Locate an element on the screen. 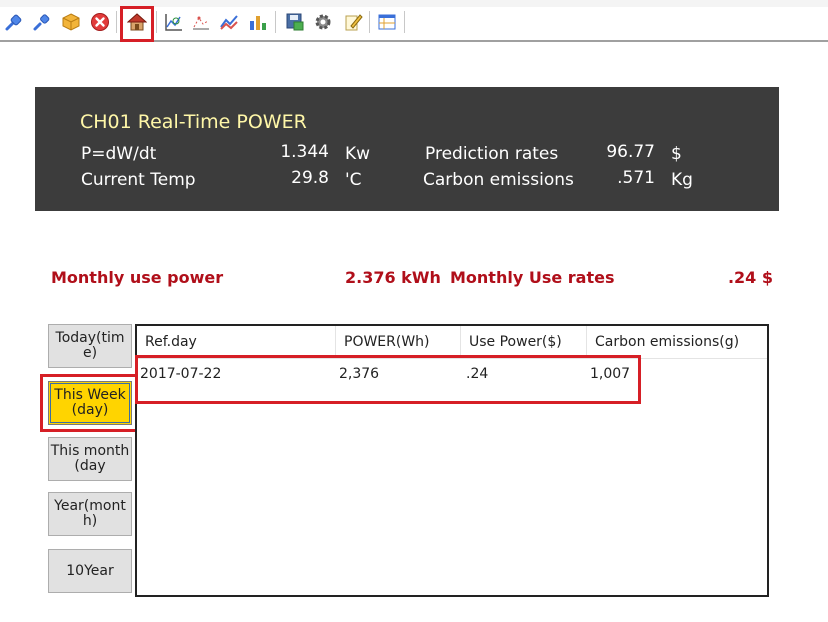 The image size is (828, 622). temp-unit: 'C is located at coordinates (353, 180).